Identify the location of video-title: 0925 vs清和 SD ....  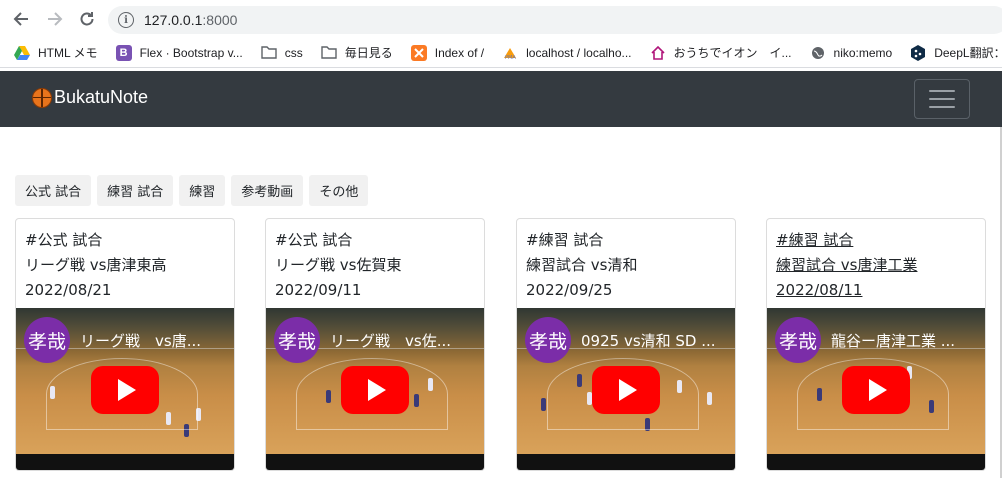
(655, 340).